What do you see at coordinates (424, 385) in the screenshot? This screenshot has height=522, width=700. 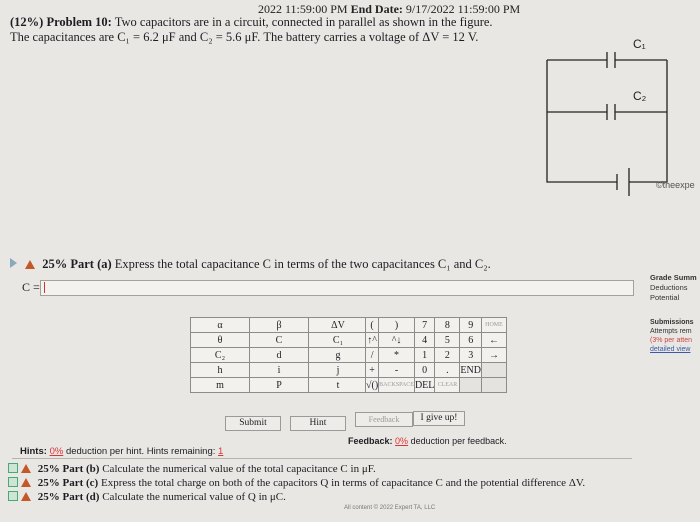 I see `keypad-key: DEL` at bounding box center [424, 385].